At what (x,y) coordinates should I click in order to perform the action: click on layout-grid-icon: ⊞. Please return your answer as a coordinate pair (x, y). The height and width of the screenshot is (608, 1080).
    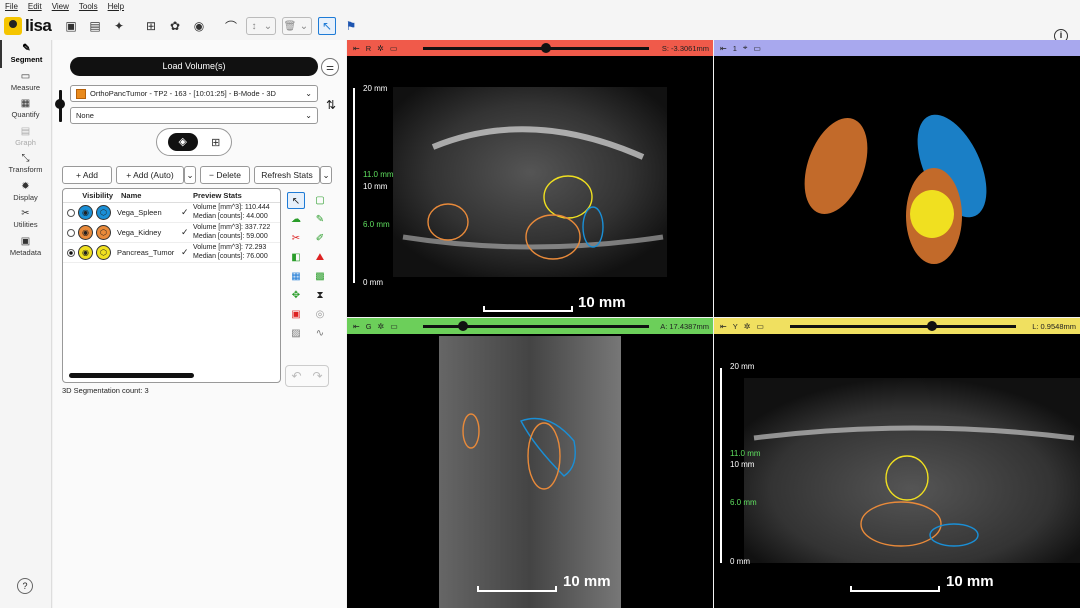
    Looking at the image, I should click on (151, 26).